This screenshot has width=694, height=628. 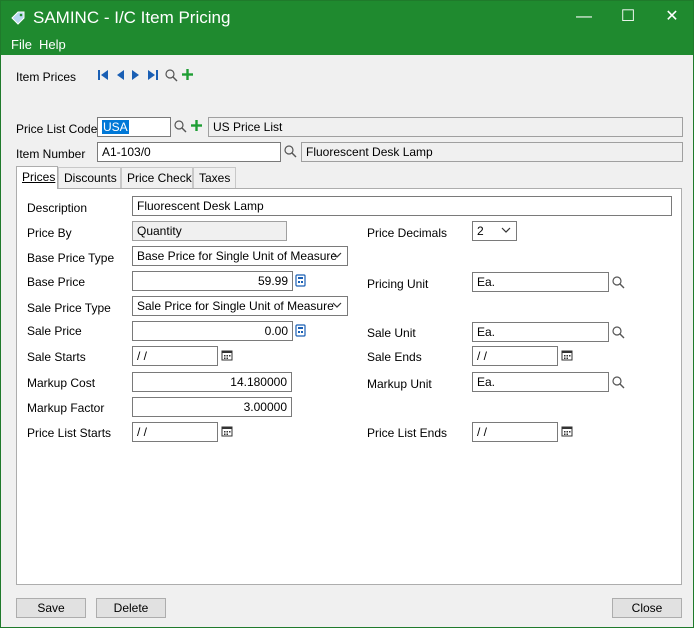 What do you see at coordinates (189, 152) in the screenshot?
I see `item-number-field: A1-103/0` at bounding box center [189, 152].